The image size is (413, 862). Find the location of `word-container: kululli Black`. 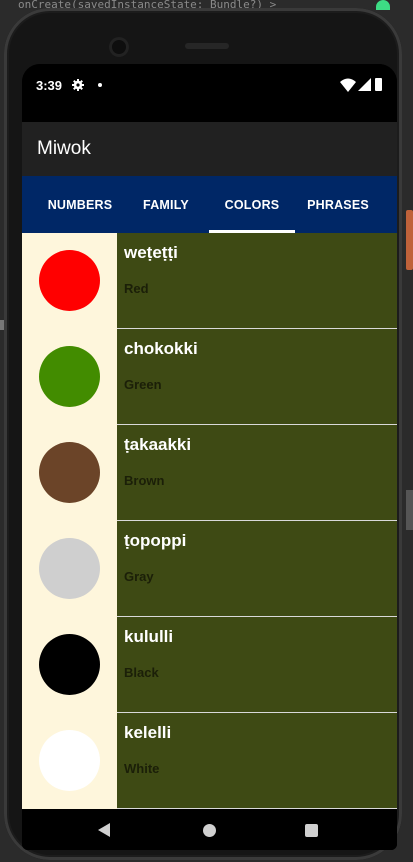

word-container: kululli Black is located at coordinates (257, 665).